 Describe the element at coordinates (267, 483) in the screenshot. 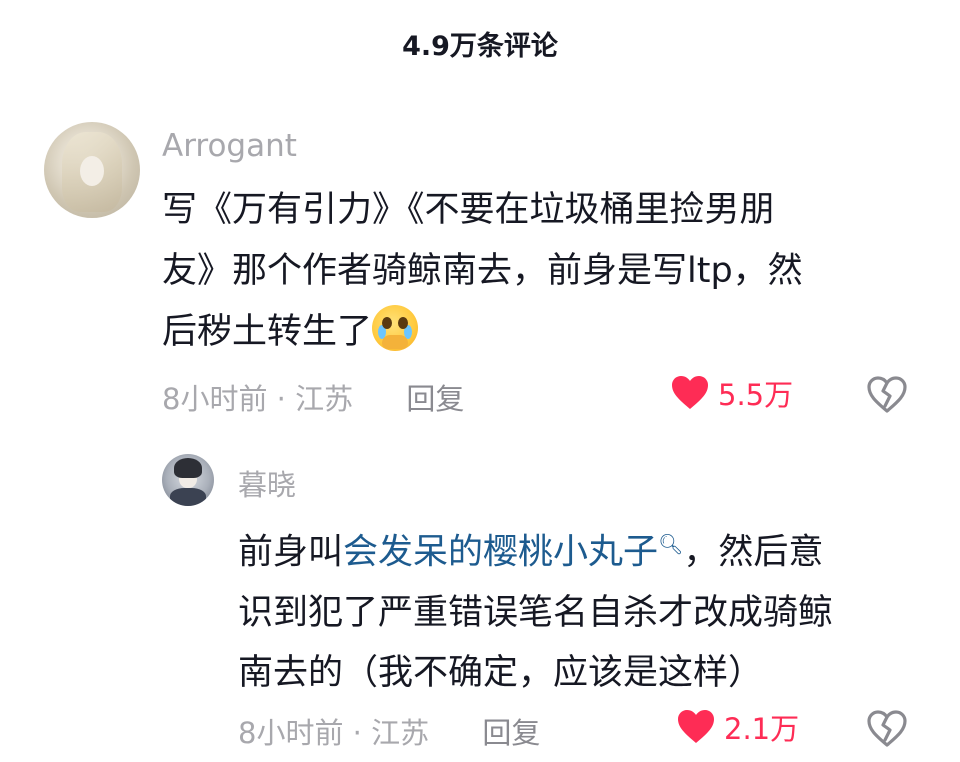

I see `reply-username: 暮晓` at that location.